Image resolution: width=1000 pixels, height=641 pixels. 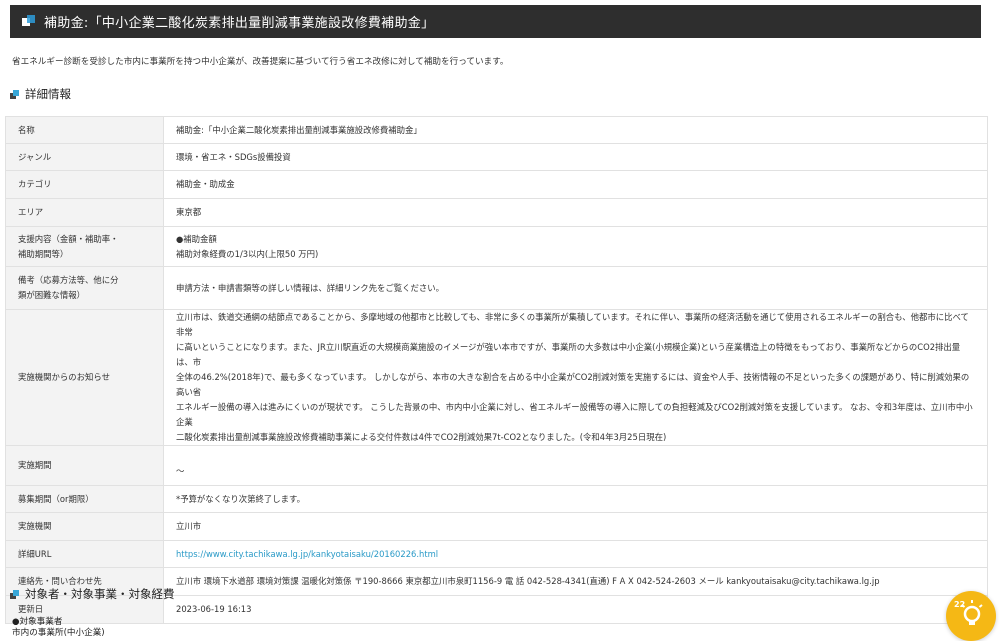 I want to click on table-row: 募集期間（or期限） *予算がなくなり次第終了します。, so click(x=496, y=499).